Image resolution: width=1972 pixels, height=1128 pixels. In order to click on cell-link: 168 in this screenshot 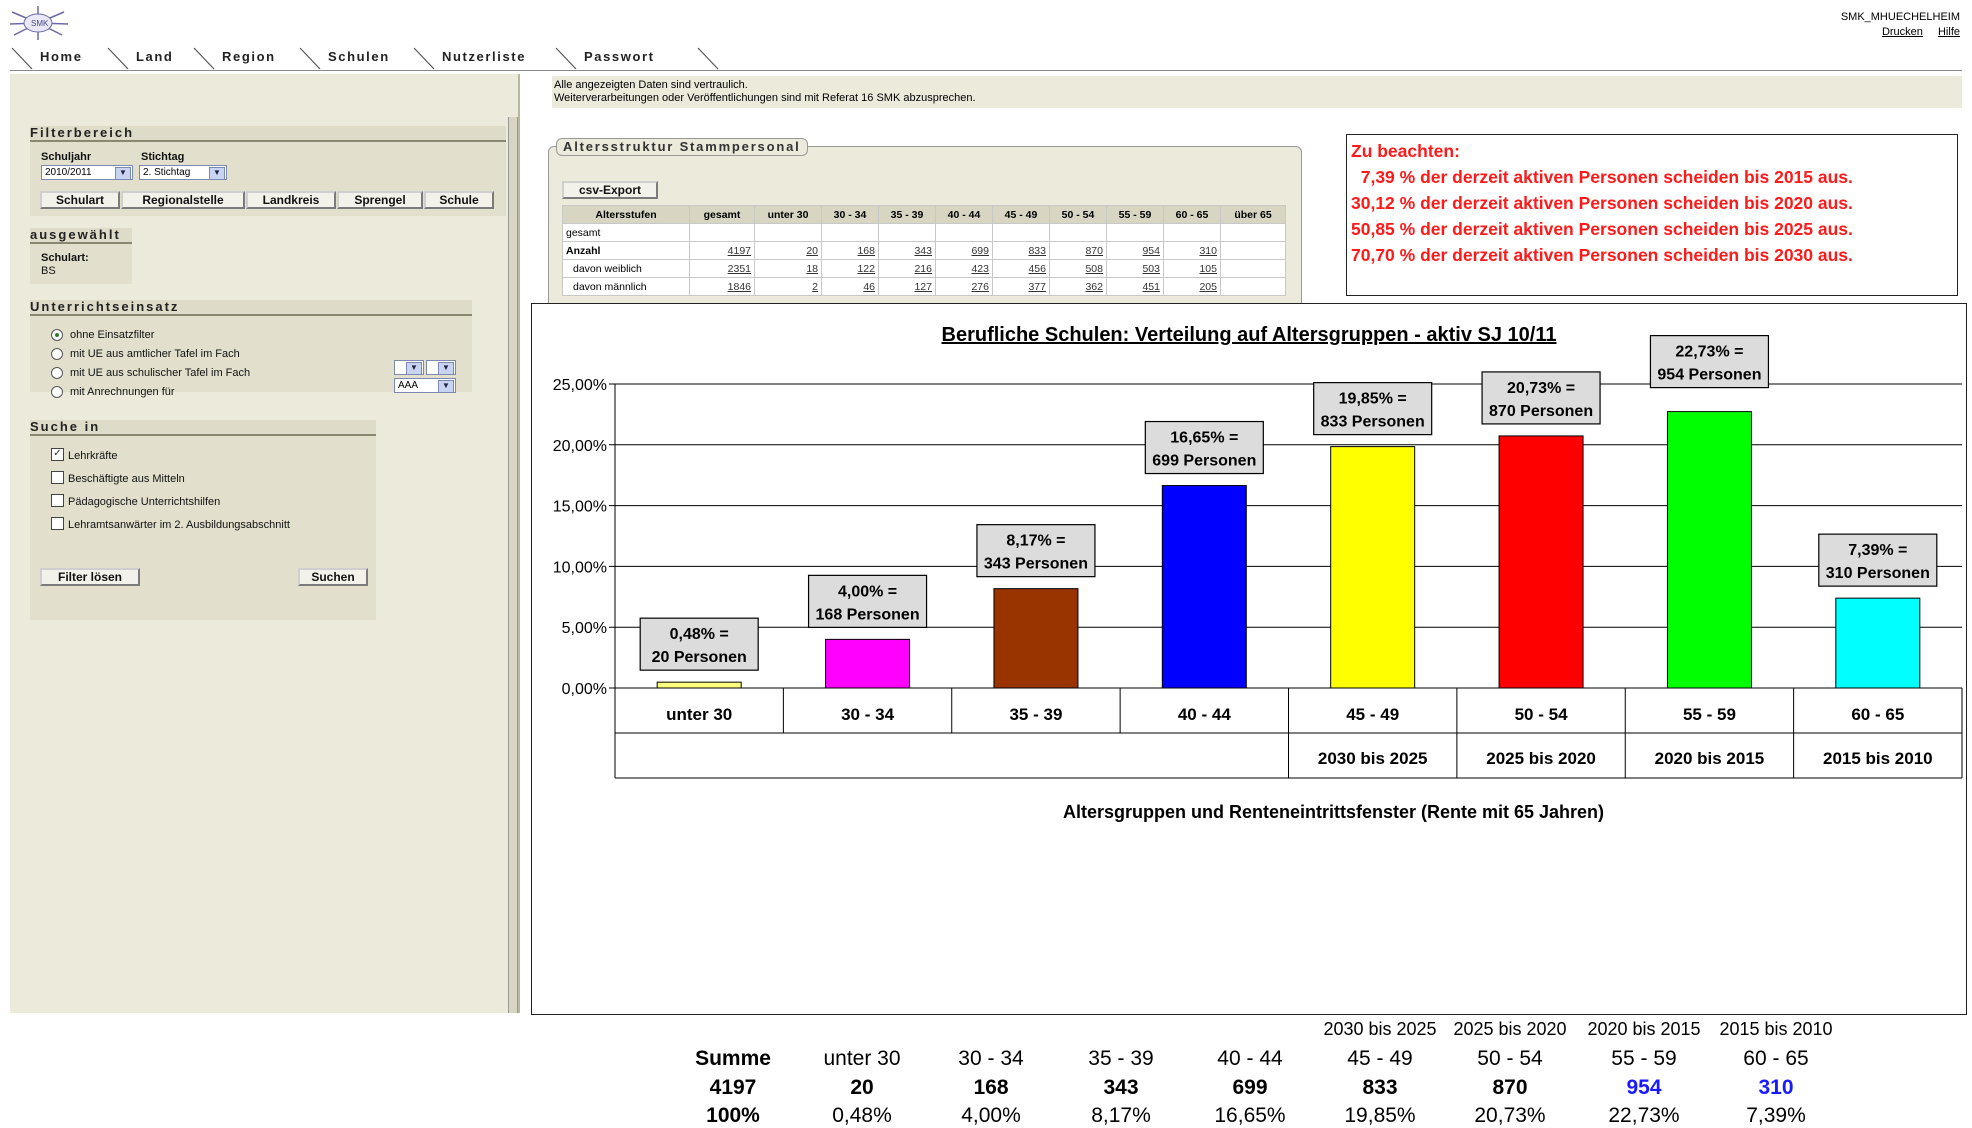, I will do `click(866, 251)`.